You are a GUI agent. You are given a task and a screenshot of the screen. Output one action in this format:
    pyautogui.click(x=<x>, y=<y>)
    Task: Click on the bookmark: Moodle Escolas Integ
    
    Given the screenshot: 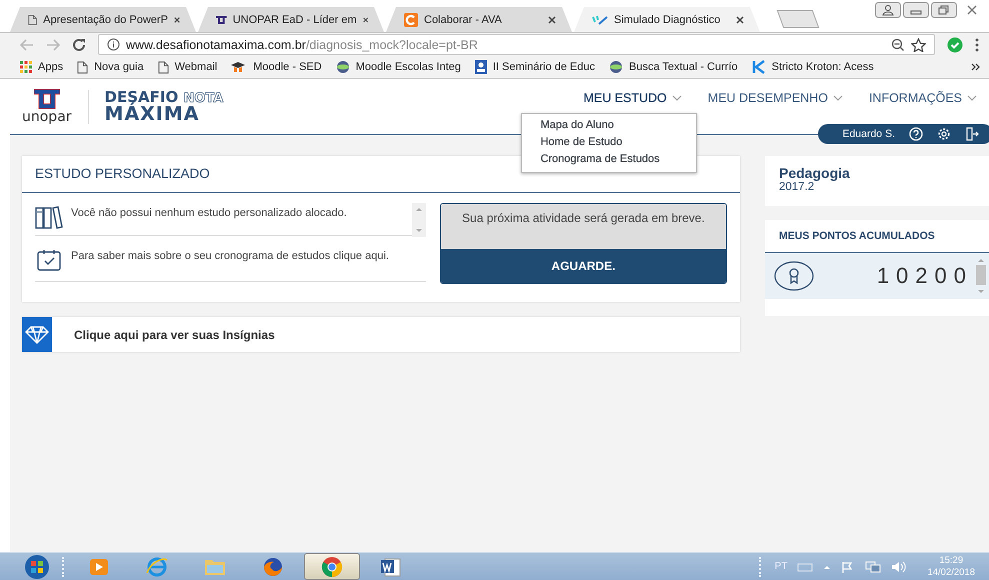 What is the action you would take?
    pyautogui.click(x=398, y=67)
    